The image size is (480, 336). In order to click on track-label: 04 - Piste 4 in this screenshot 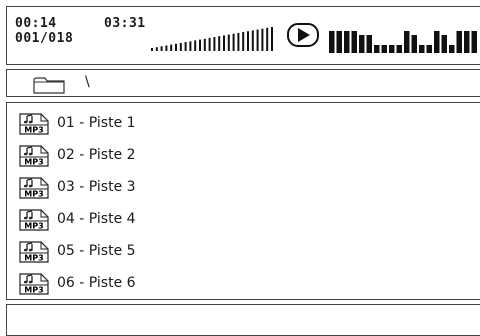, I will do `click(96, 219)`.